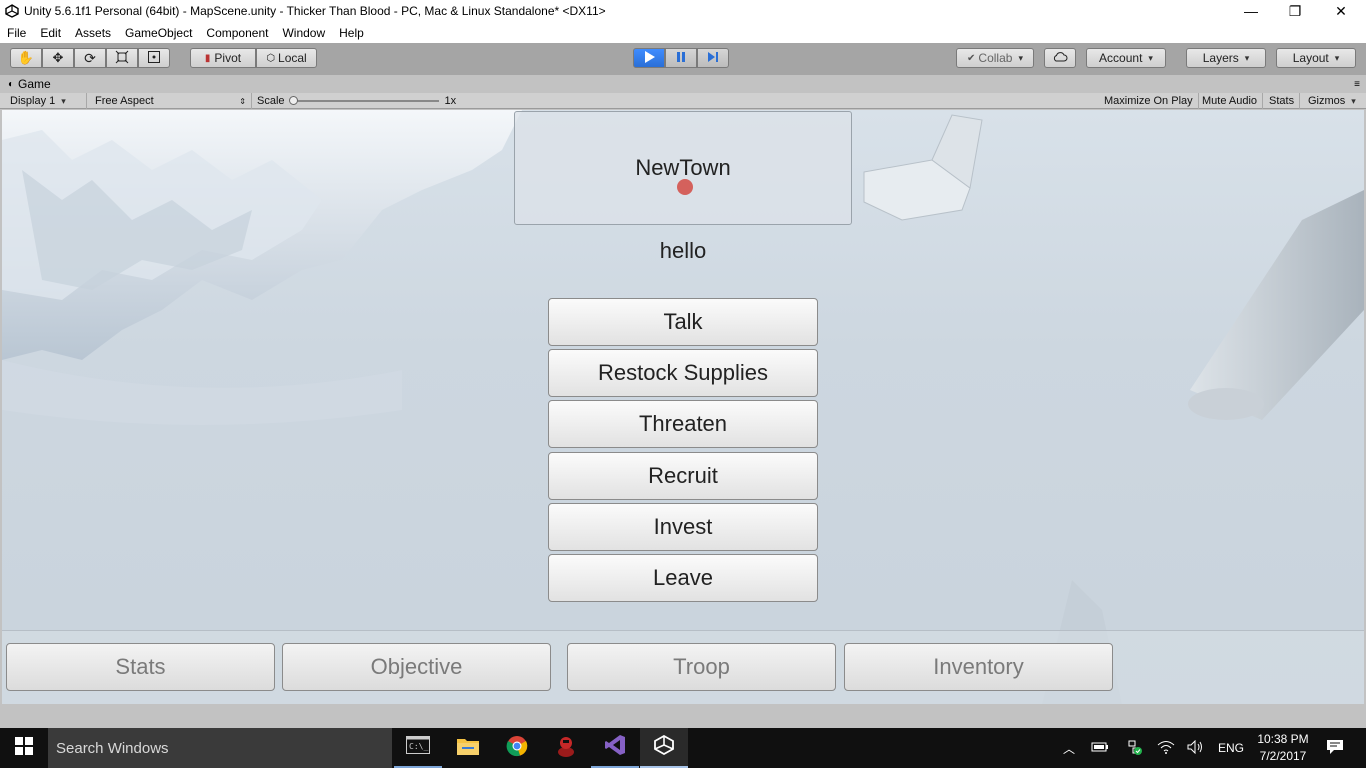 This screenshot has height=768, width=1366. I want to click on panel-menu-icon: ≡, so click(1357, 84).